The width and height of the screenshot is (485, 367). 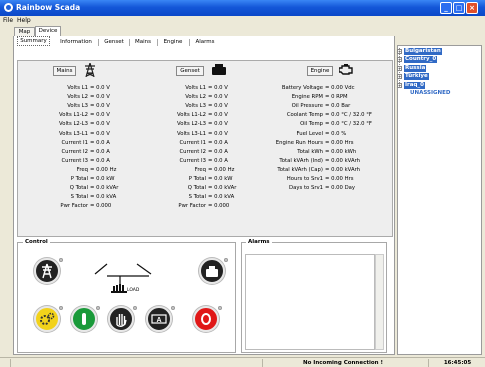 I want to click on minimize-button: _, so click(x=446, y=8).